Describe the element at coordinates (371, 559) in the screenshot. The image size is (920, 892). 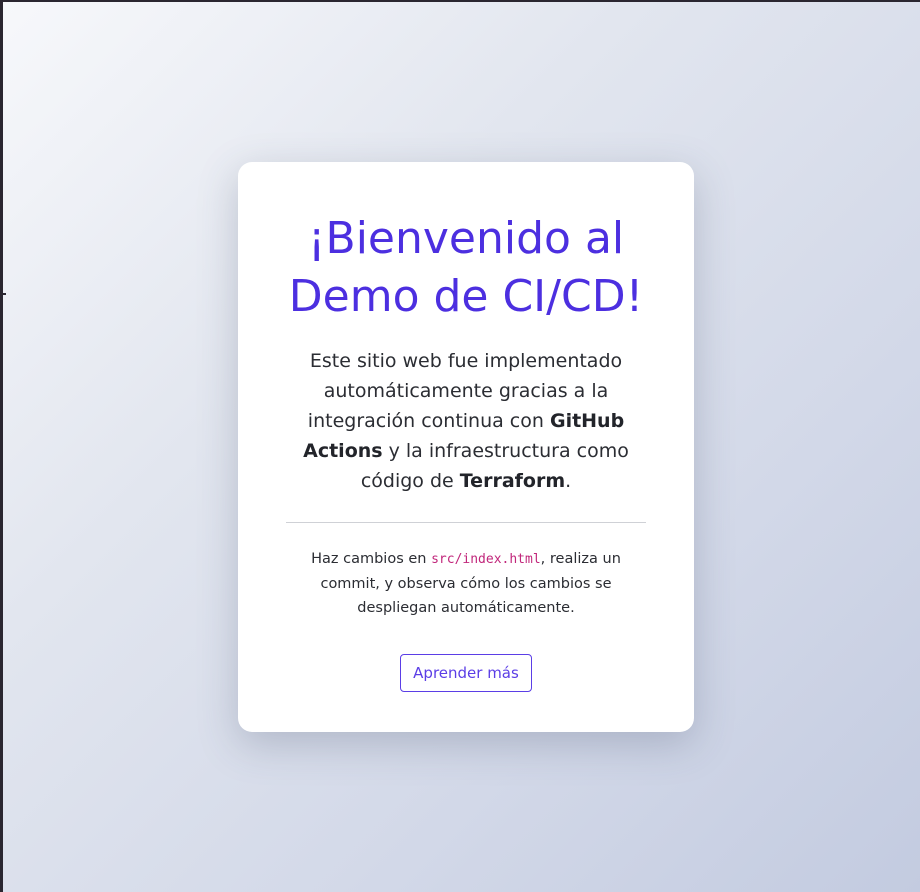
I see `note-text-1: Haz cambios en` at that location.